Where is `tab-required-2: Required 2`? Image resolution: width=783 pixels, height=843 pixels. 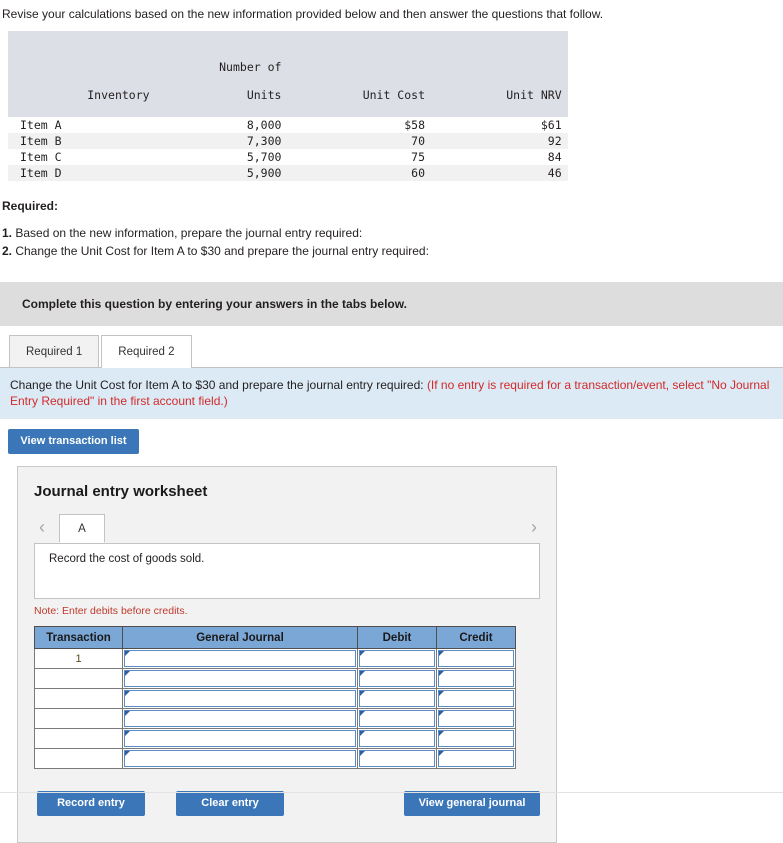
tab-required-2: Required 2 is located at coordinates (146, 351).